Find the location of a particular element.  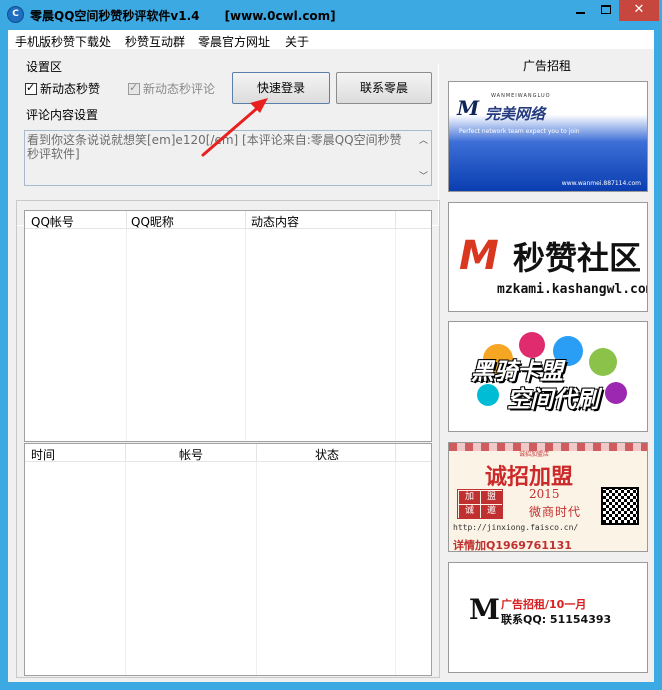

close-icon: ✕ is located at coordinates (639, 9).